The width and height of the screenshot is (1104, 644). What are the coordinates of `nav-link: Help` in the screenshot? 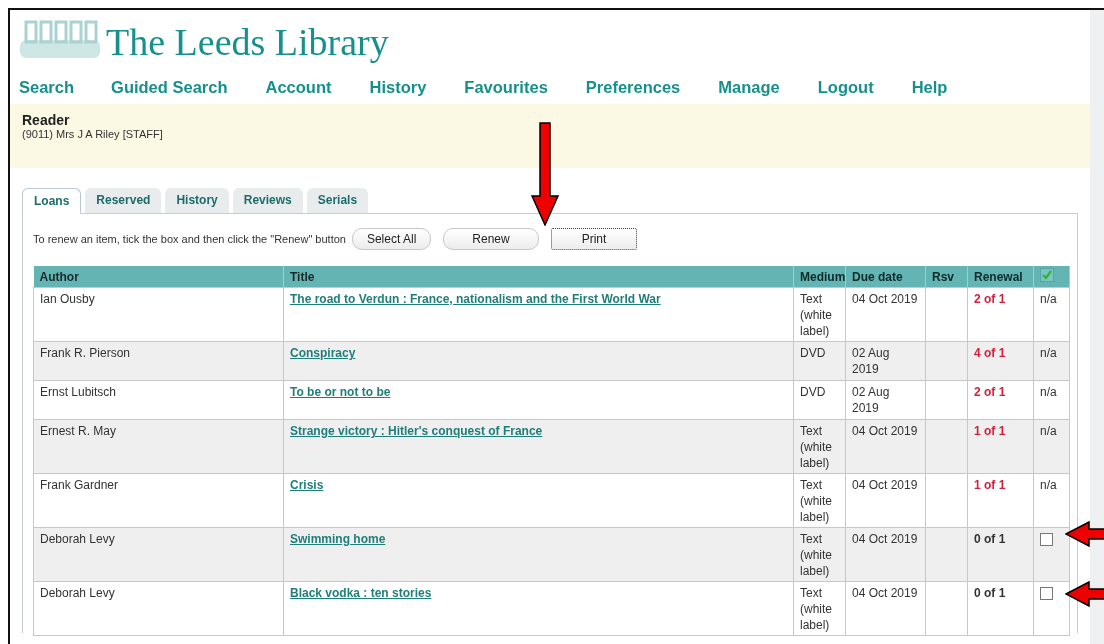 It's located at (929, 86).